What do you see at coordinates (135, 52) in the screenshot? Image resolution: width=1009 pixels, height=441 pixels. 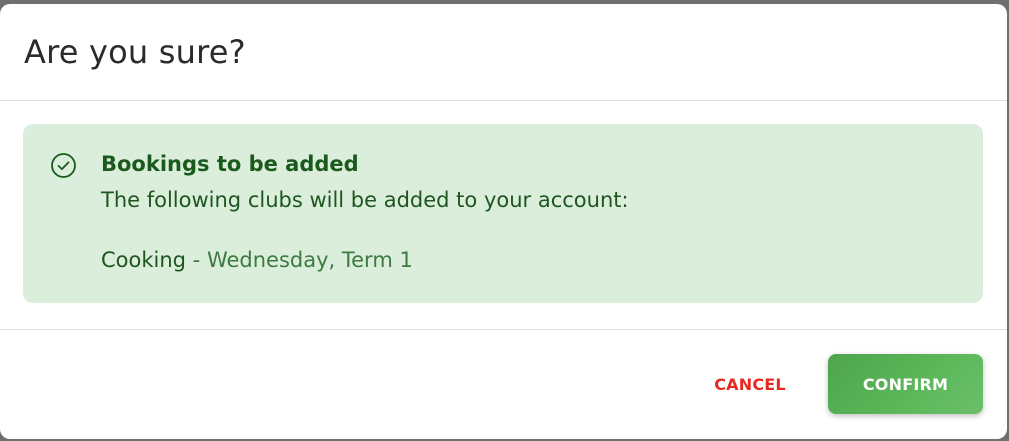 I see `dialog-title: Are you sure?` at bounding box center [135, 52].